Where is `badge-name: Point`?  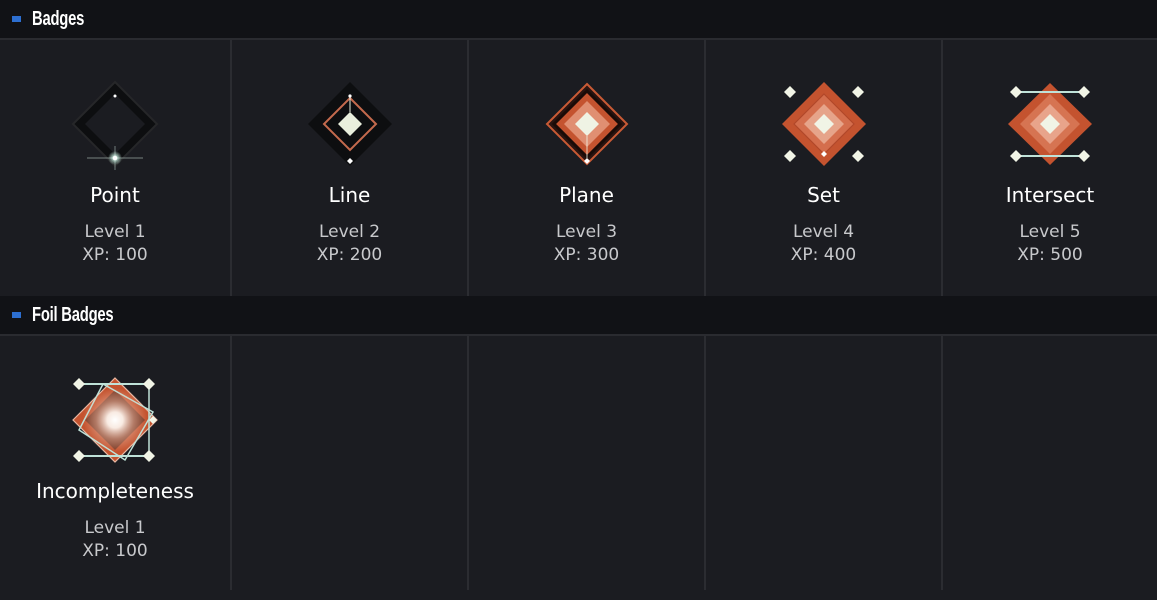 badge-name: Point is located at coordinates (115, 195).